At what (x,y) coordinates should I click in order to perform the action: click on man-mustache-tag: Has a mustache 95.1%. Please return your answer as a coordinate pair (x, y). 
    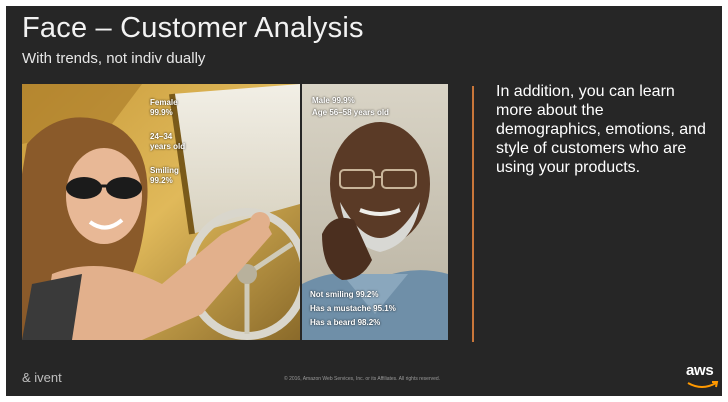
    Looking at the image, I should click on (353, 308).